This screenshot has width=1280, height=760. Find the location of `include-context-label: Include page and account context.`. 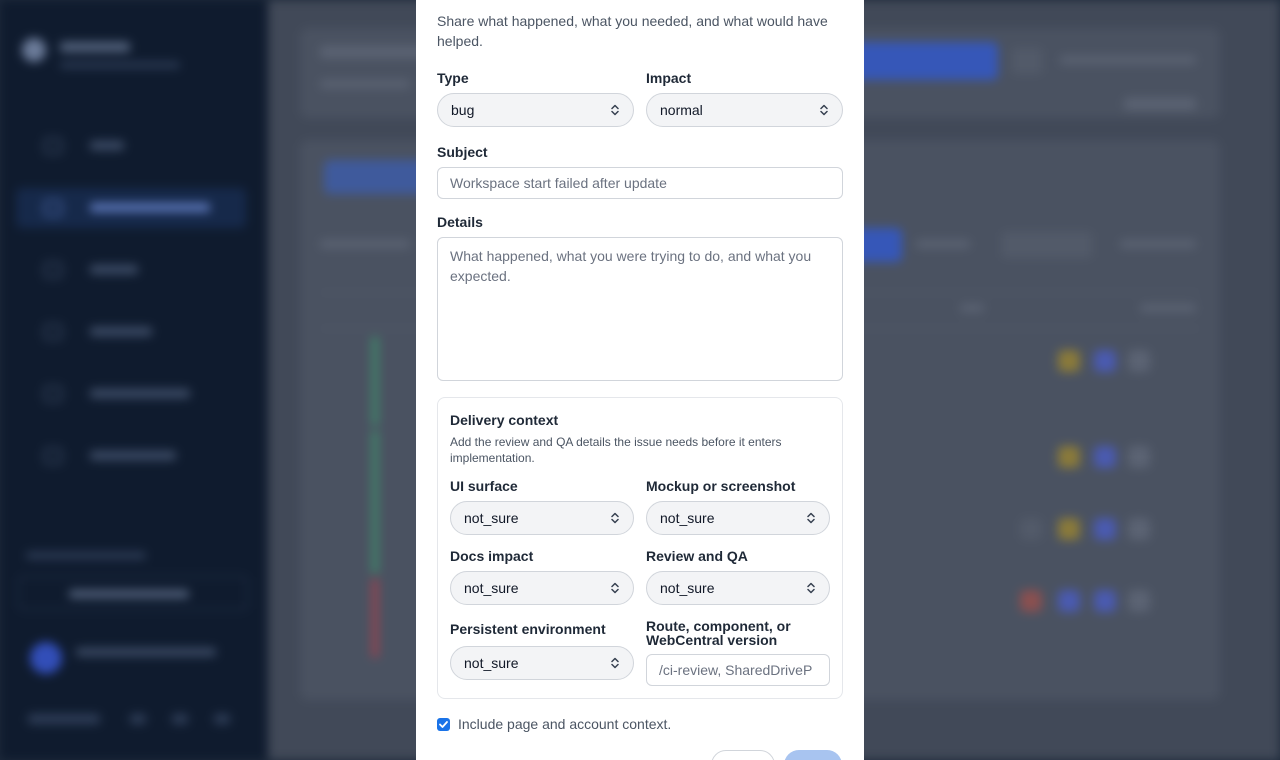

include-context-label: Include page and account context. is located at coordinates (565, 724).